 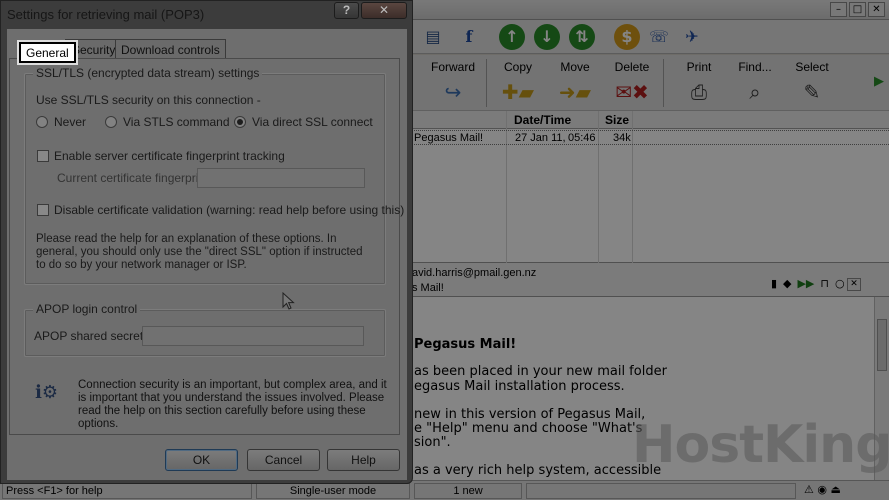 I want to click on fingerprint-checkbox, so click(x=43, y=156).